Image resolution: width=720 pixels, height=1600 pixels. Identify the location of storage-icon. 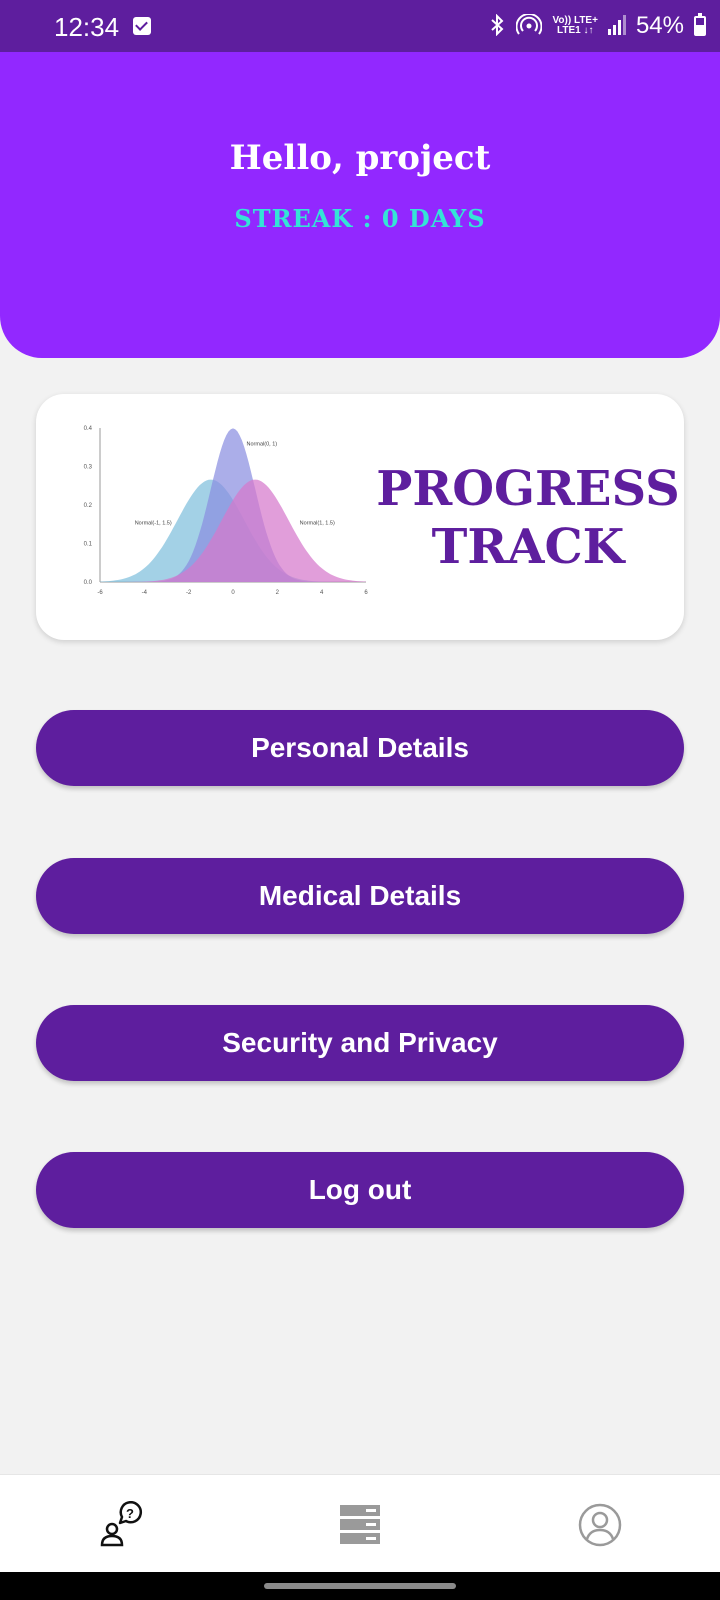
(360, 1524).